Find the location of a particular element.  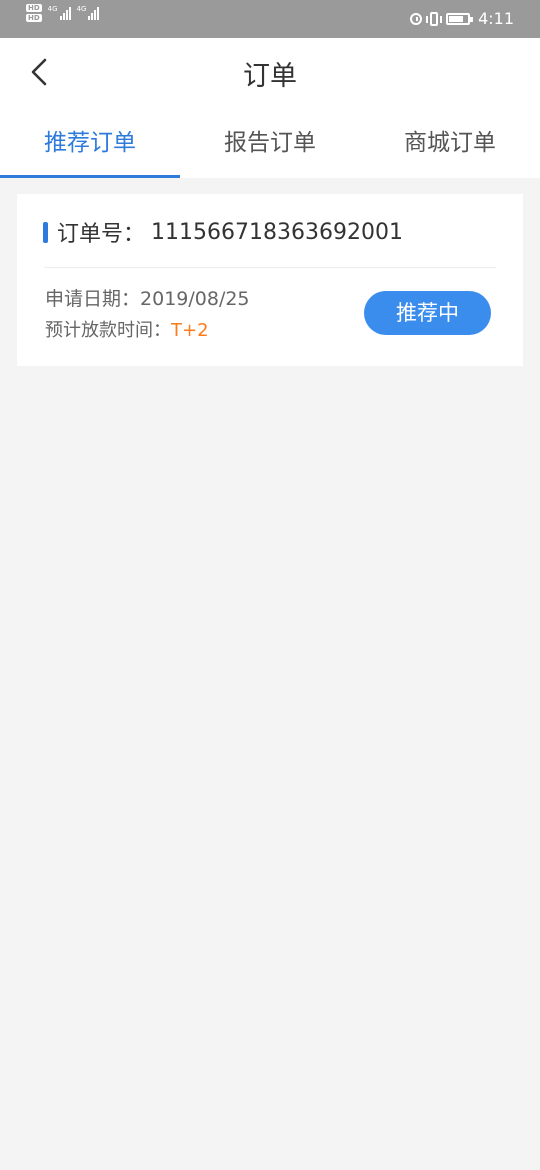

payout-time-label: 预计放款时间： is located at coordinates (108, 330).